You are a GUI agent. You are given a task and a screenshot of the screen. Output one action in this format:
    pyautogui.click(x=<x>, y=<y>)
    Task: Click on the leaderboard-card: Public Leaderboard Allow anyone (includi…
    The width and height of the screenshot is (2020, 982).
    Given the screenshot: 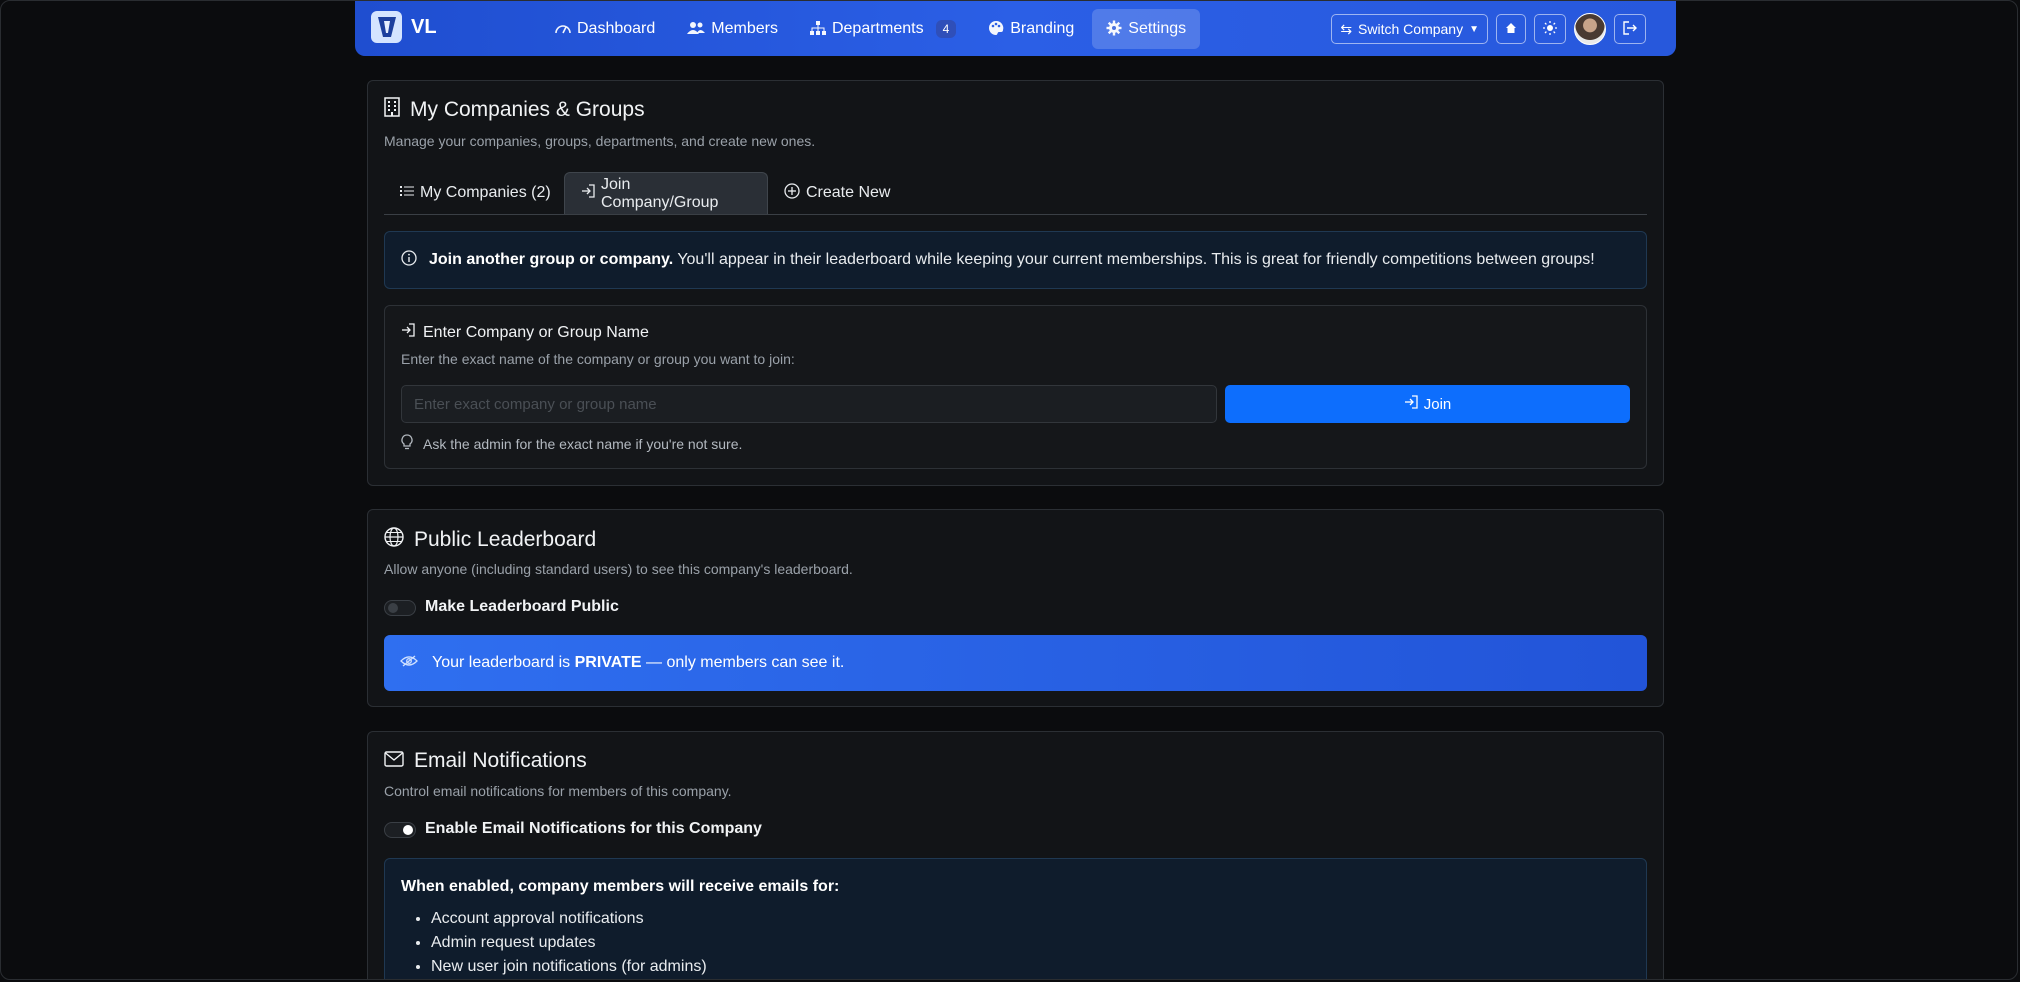 What is the action you would take?
    pyautogui.click(x=1015, y=608)
    